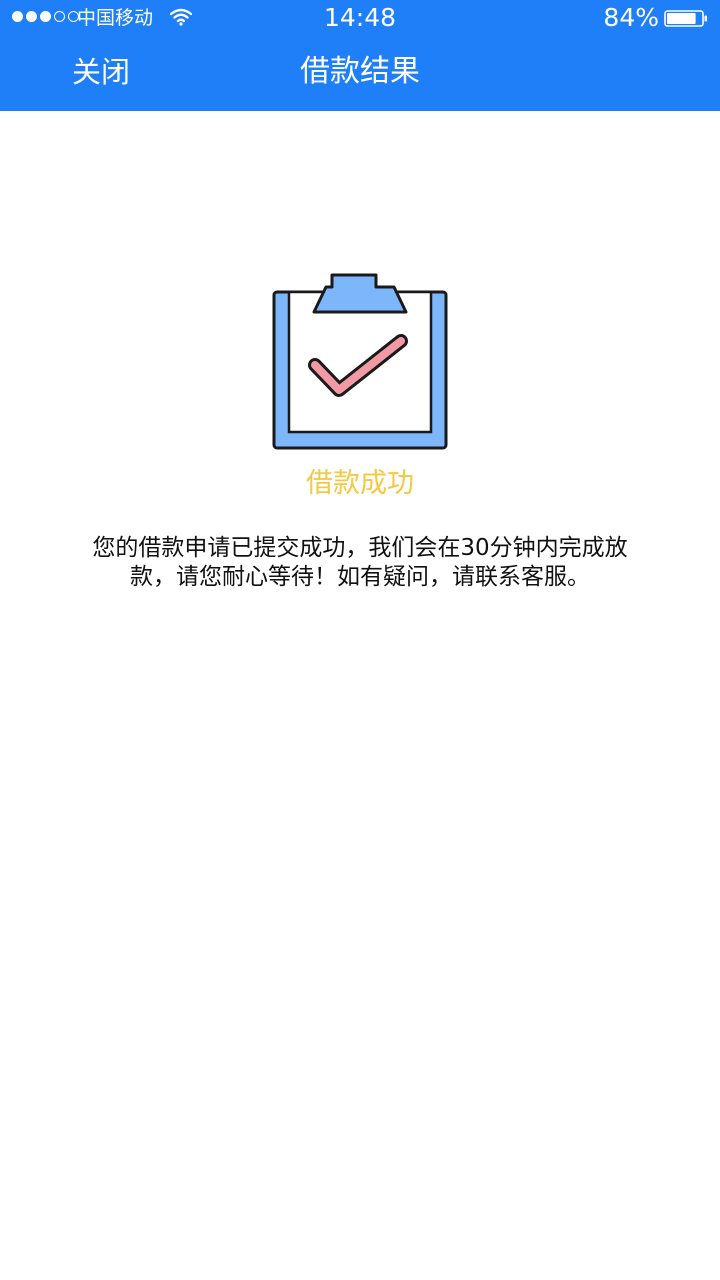  What do you see at coordinates (685, 18) in the screenshot?
I see `battery-icon` at bounding box center [685, 18].